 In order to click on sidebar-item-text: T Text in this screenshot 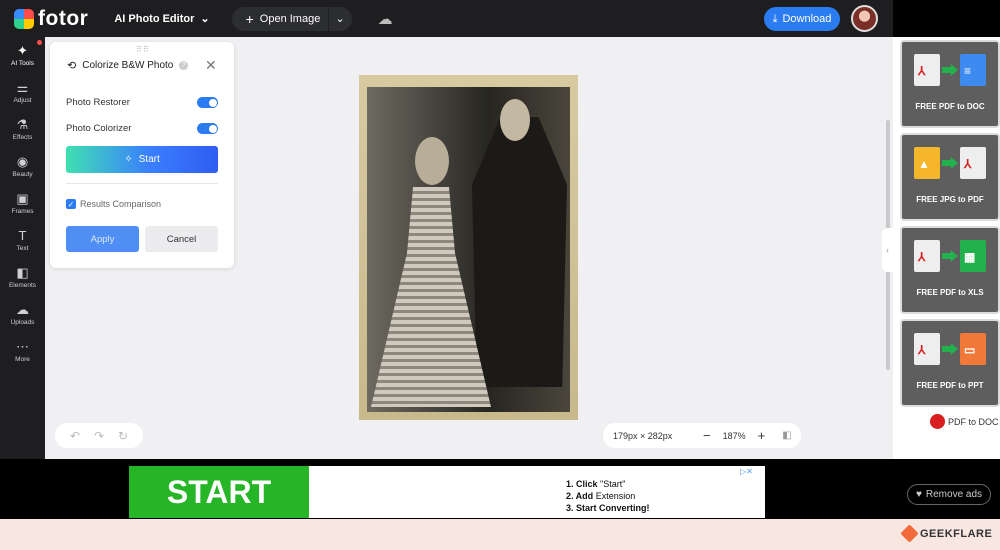, I will do `click(22, 240)`.